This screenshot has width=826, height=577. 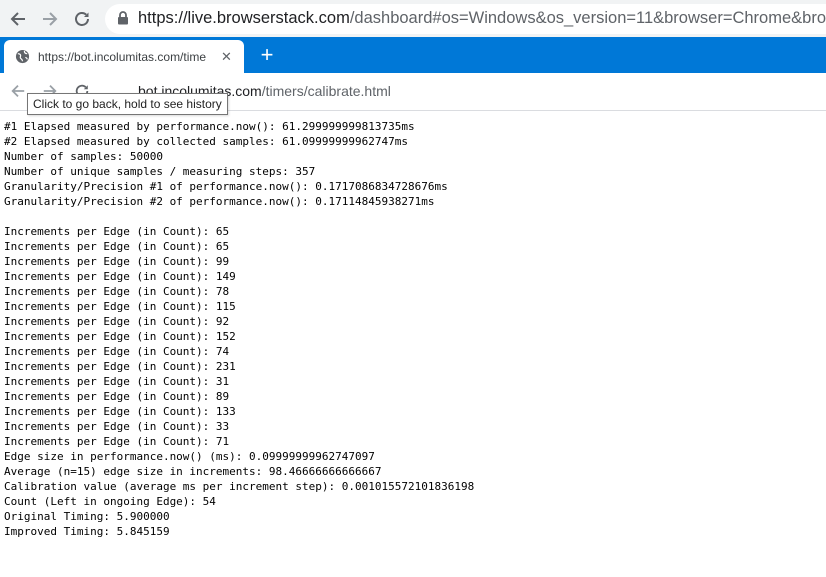 What do you see at coordinates (120, 276) in the screenshot?
I see `output-line: Increments per Edge (in Count): 149` at bounding box center [120, 276].